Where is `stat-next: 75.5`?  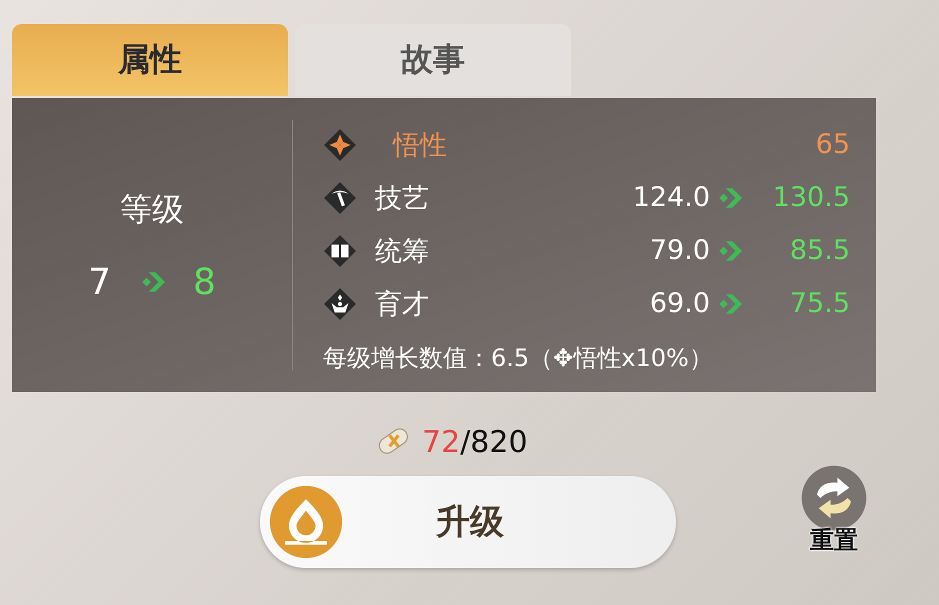 stat-next: 75.5 is located at coordinates (819, 303).